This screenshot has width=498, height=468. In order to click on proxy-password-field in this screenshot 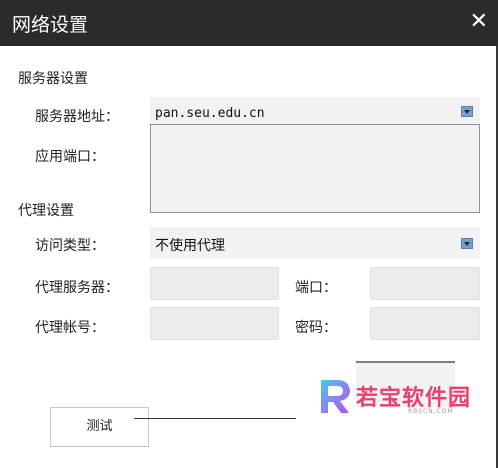, I will do `click(425, 323)`.